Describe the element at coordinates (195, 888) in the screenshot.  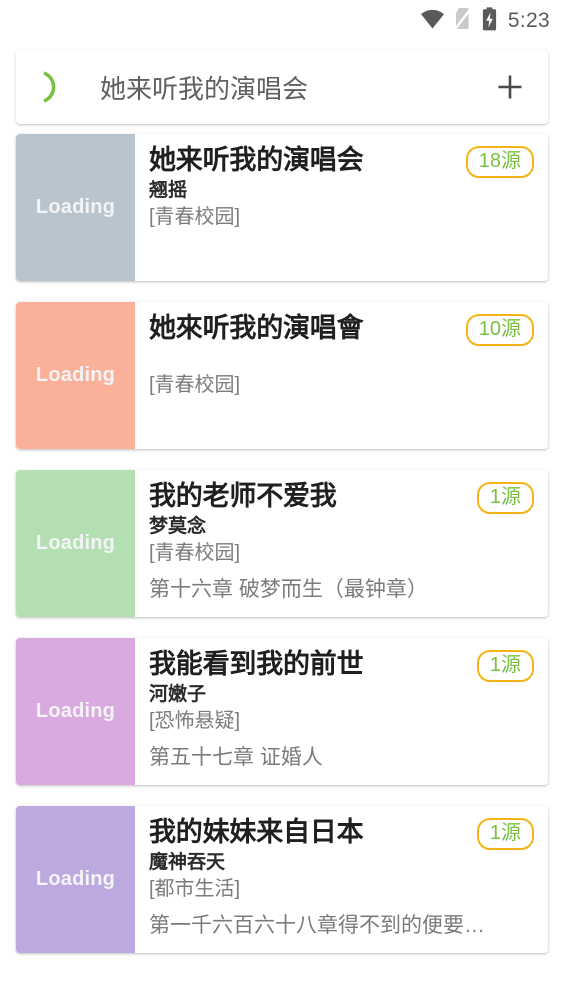
I see `book-category: [都市生活]` at that location.